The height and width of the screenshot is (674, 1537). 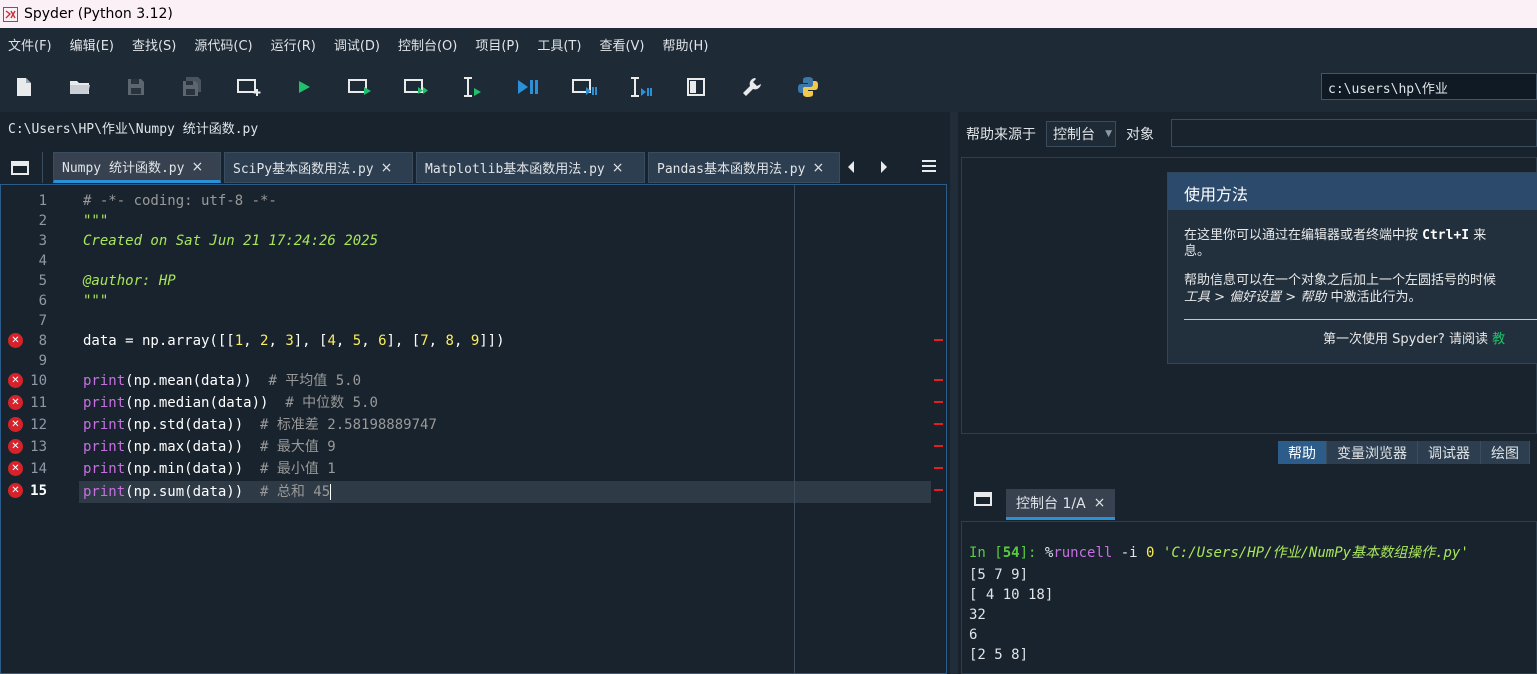 What do you see at coordinates (999, 655) in the screenshot?
I see `console-output-line: [2 5 8]` at bounding box center [999, 655].